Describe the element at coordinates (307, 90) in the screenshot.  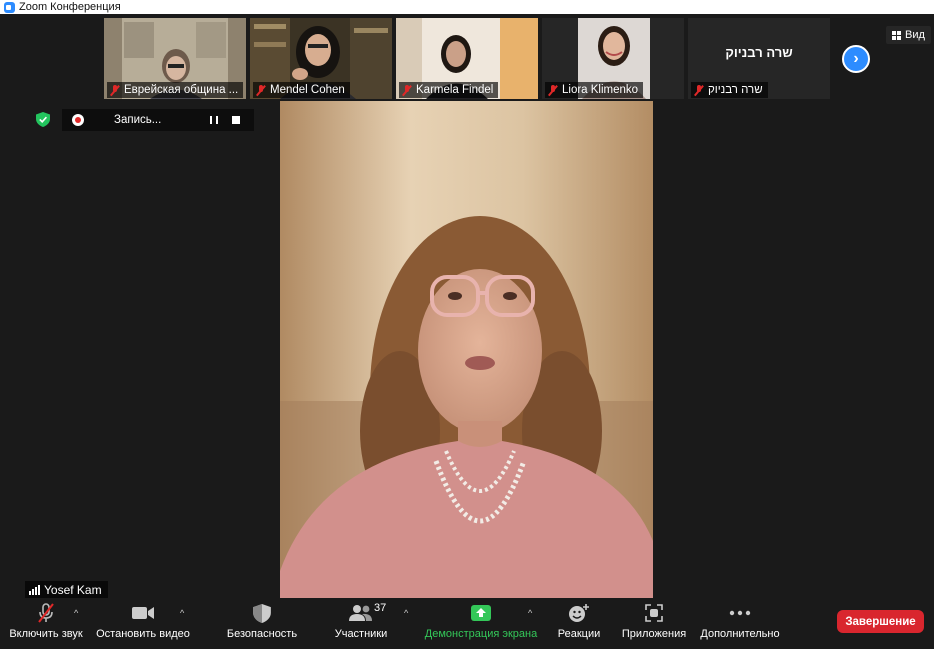
I see `participant-name: Mendel Cohen` at that location.